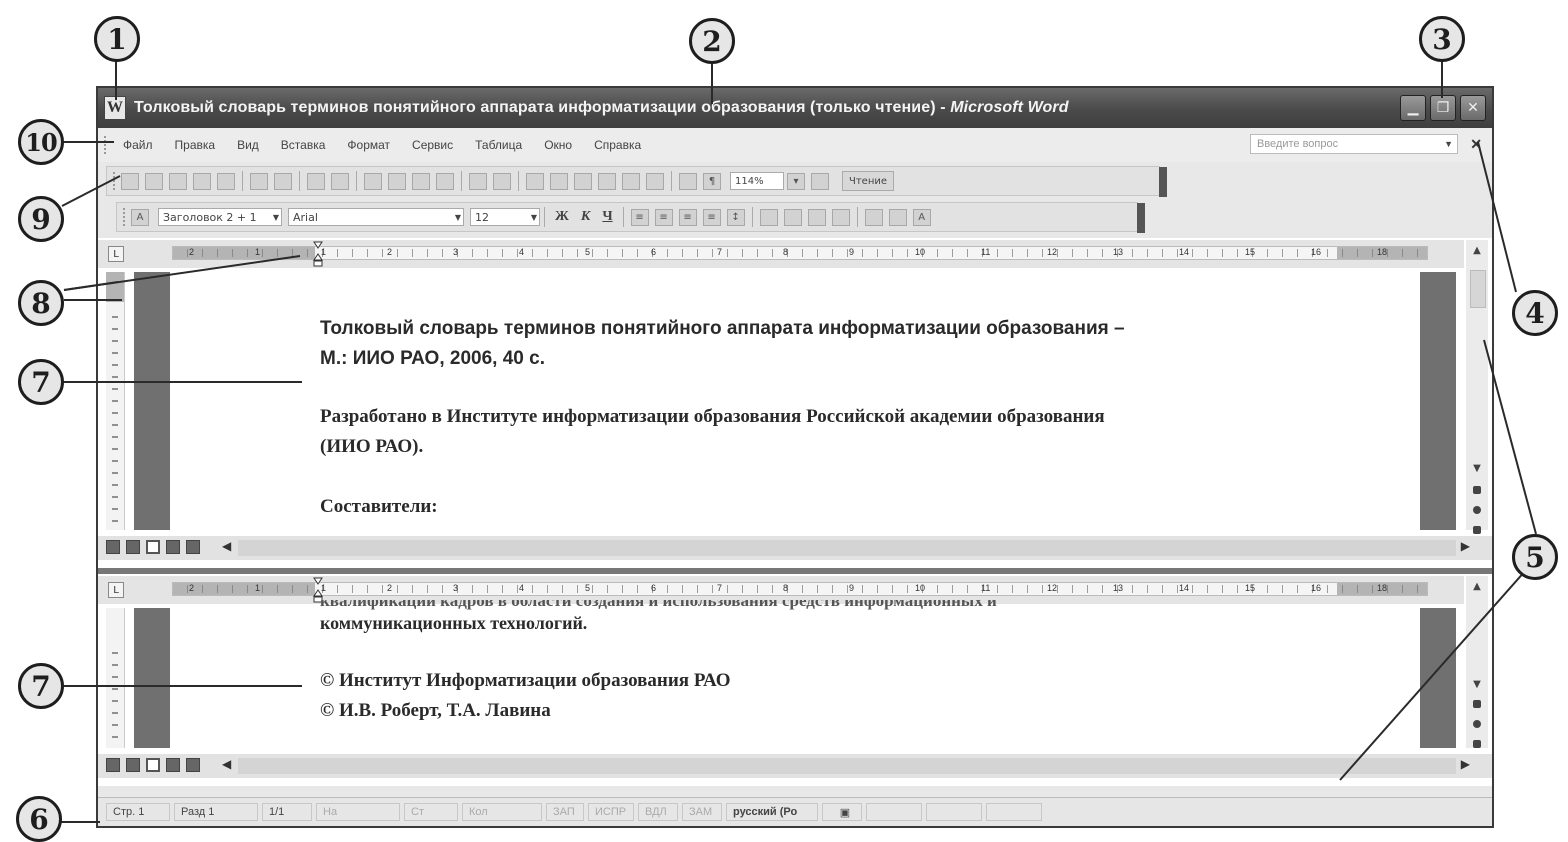  Describe the element at coordinates (535, 181) in the screenshot. I see `hyperlink-icon` at that location.